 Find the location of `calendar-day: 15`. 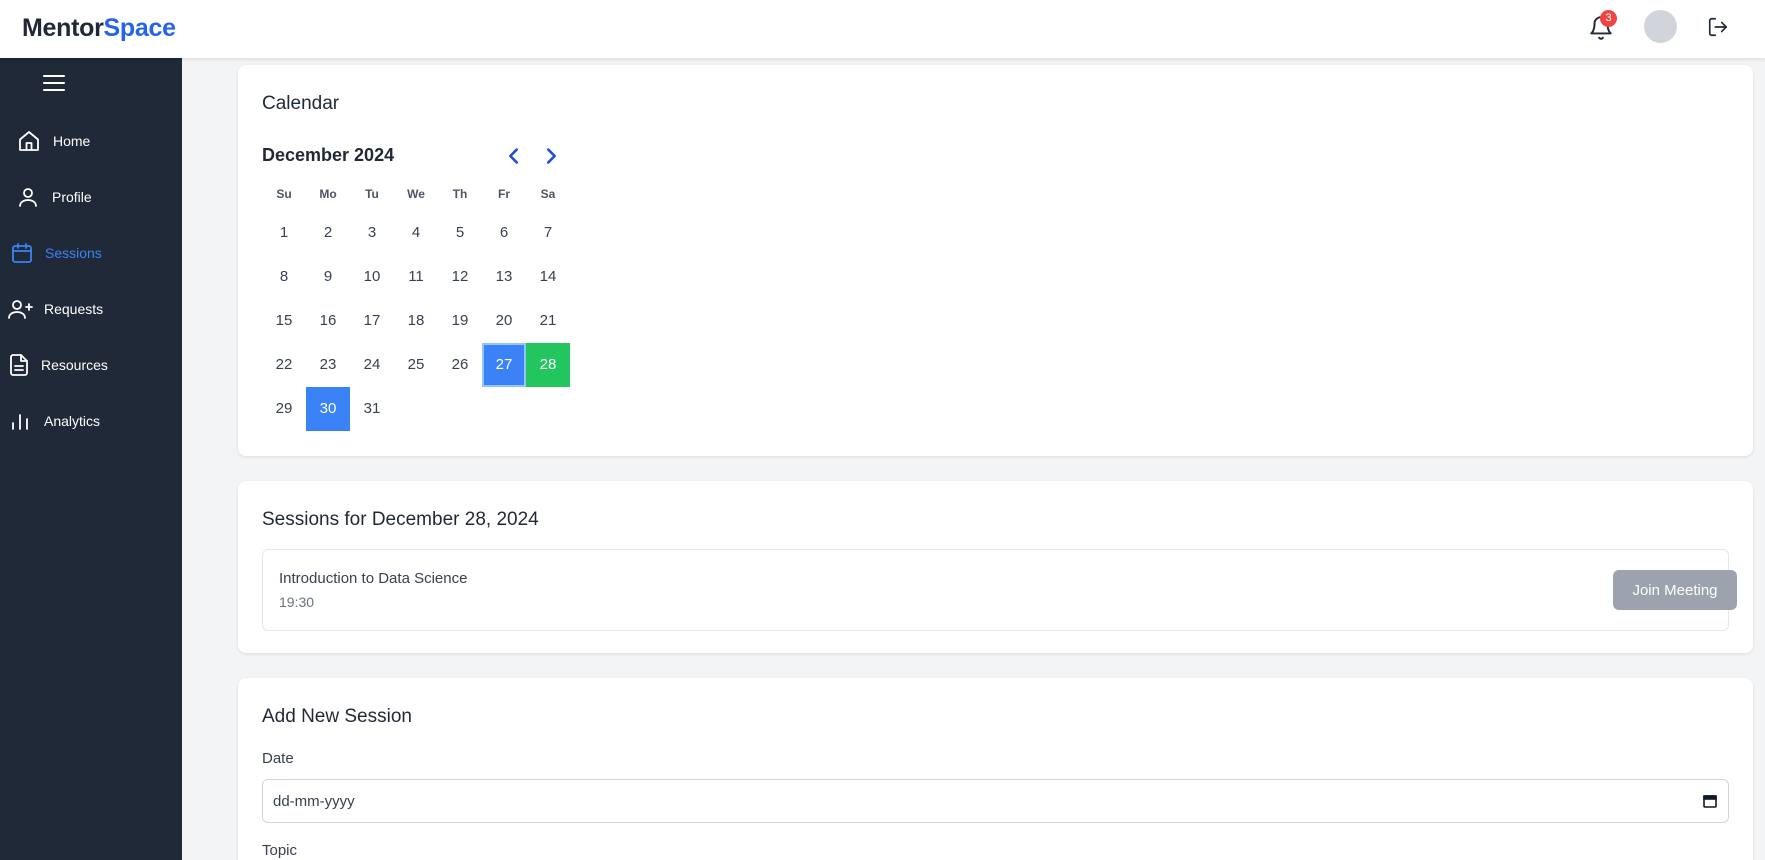

calendar-day: 15 is located at coordinates (284, 321).